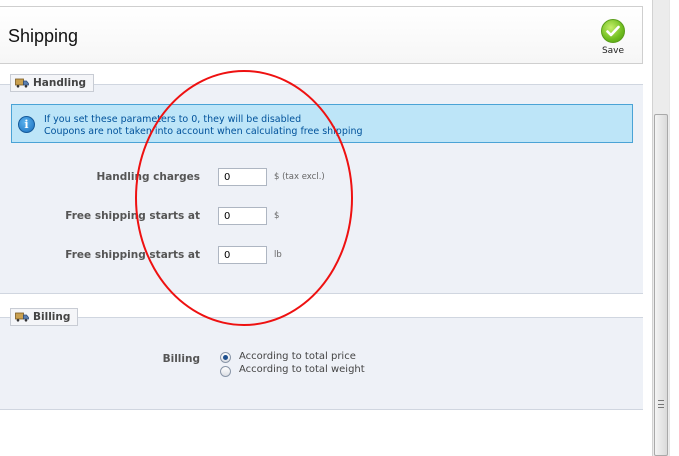 Image resolution: width=679 pixels, height=456 pixels. Describe the element at coordinates (613, 51) in the screenshot. I see `save-label: Save` at that location.